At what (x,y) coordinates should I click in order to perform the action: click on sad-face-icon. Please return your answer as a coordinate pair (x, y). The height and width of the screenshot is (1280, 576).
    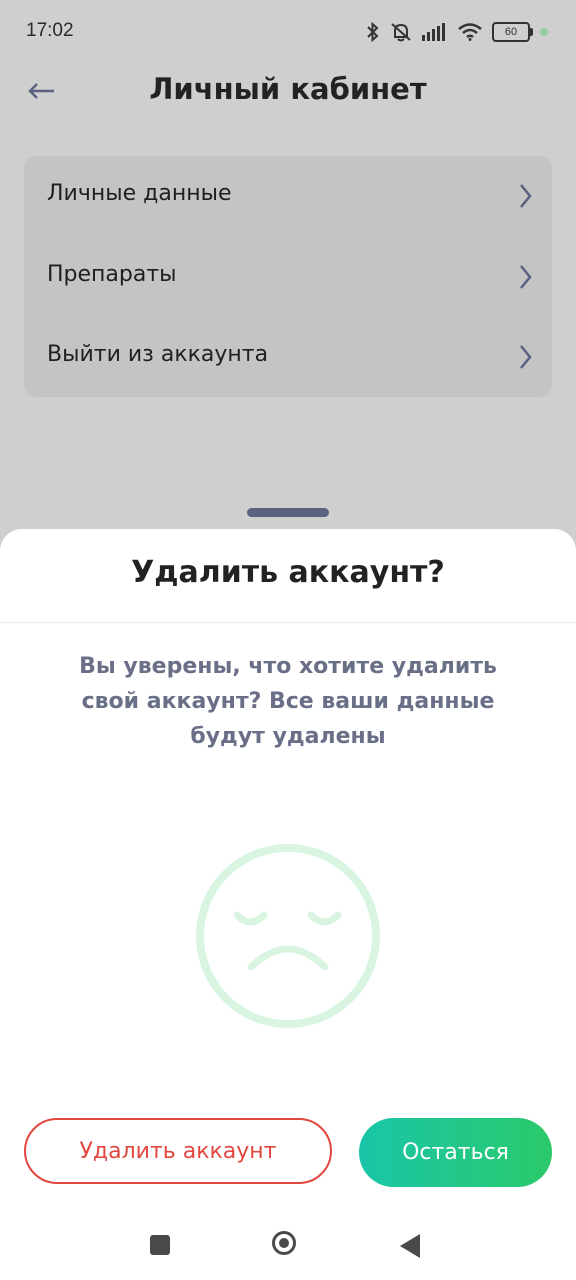
    Looking at the image, I should click on (288, 936).